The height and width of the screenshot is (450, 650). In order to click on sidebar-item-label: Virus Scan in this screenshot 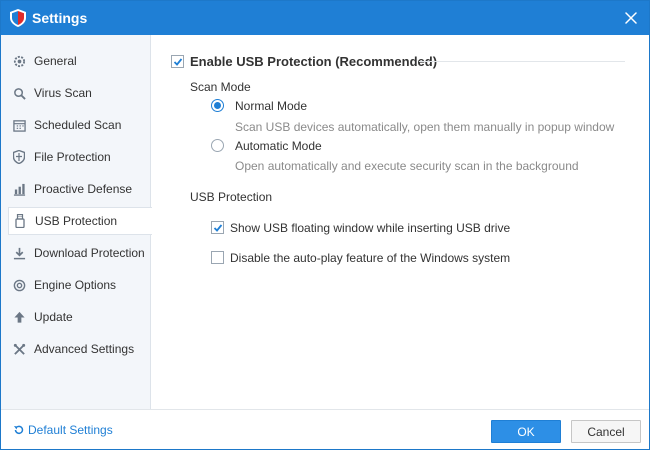, I will do `click(63, 93)`.